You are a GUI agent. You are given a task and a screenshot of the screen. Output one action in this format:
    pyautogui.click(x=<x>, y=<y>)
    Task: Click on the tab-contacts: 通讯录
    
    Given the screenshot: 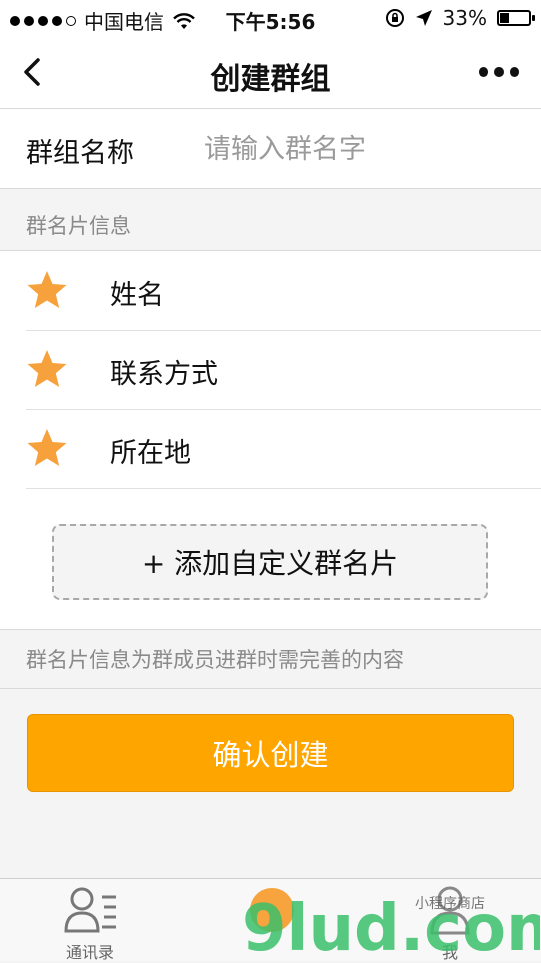 What is the action you would take?
    pyautogui.click(x=90, y=920)
    